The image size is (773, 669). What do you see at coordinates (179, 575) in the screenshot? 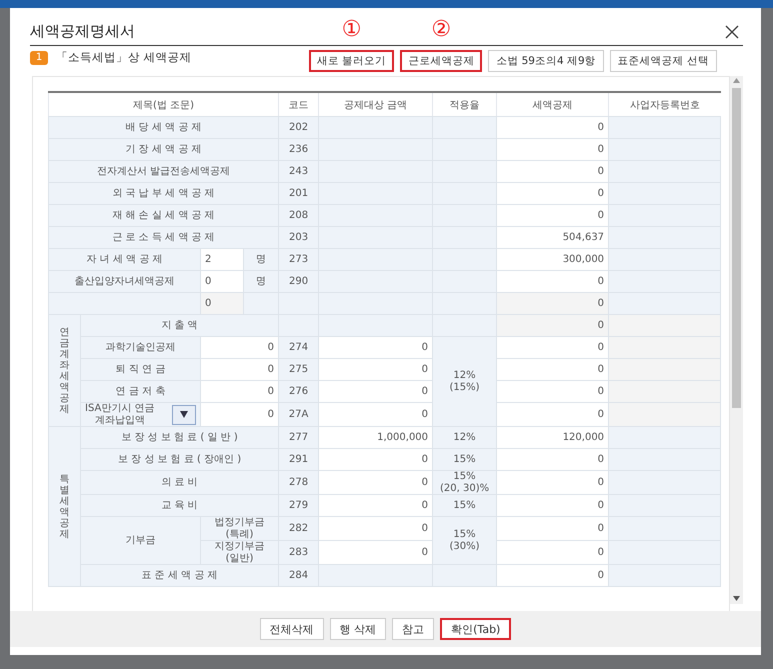
I see `table-cell: 표 준 세 액 공 제` at bounding box center [179, 575].